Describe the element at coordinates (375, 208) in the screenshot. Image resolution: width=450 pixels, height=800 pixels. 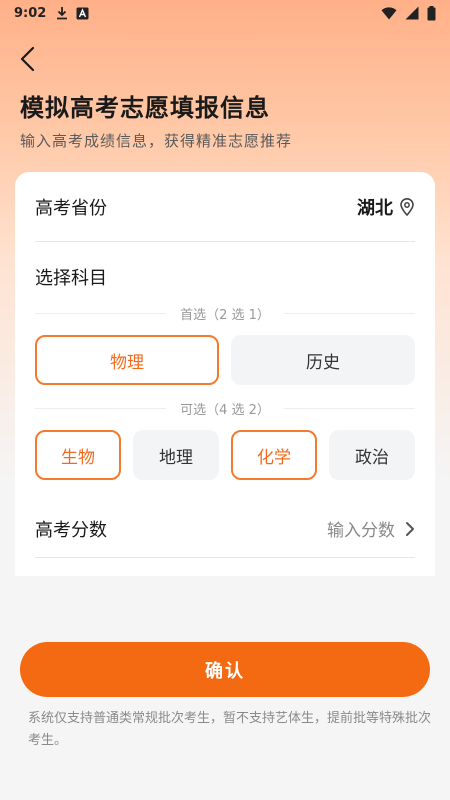
I see `province-value: 湖北` at that location.